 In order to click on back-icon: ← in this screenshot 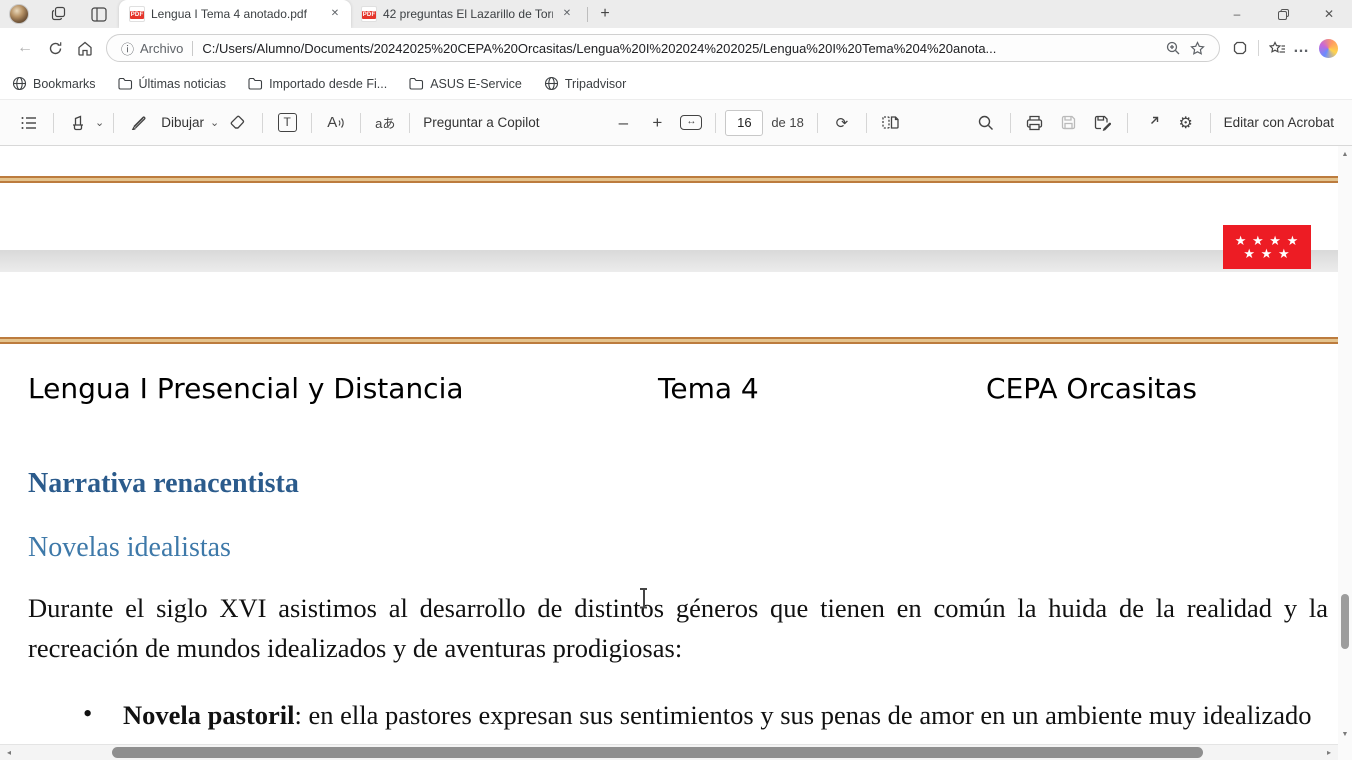, I will do `click(25, 48)`.